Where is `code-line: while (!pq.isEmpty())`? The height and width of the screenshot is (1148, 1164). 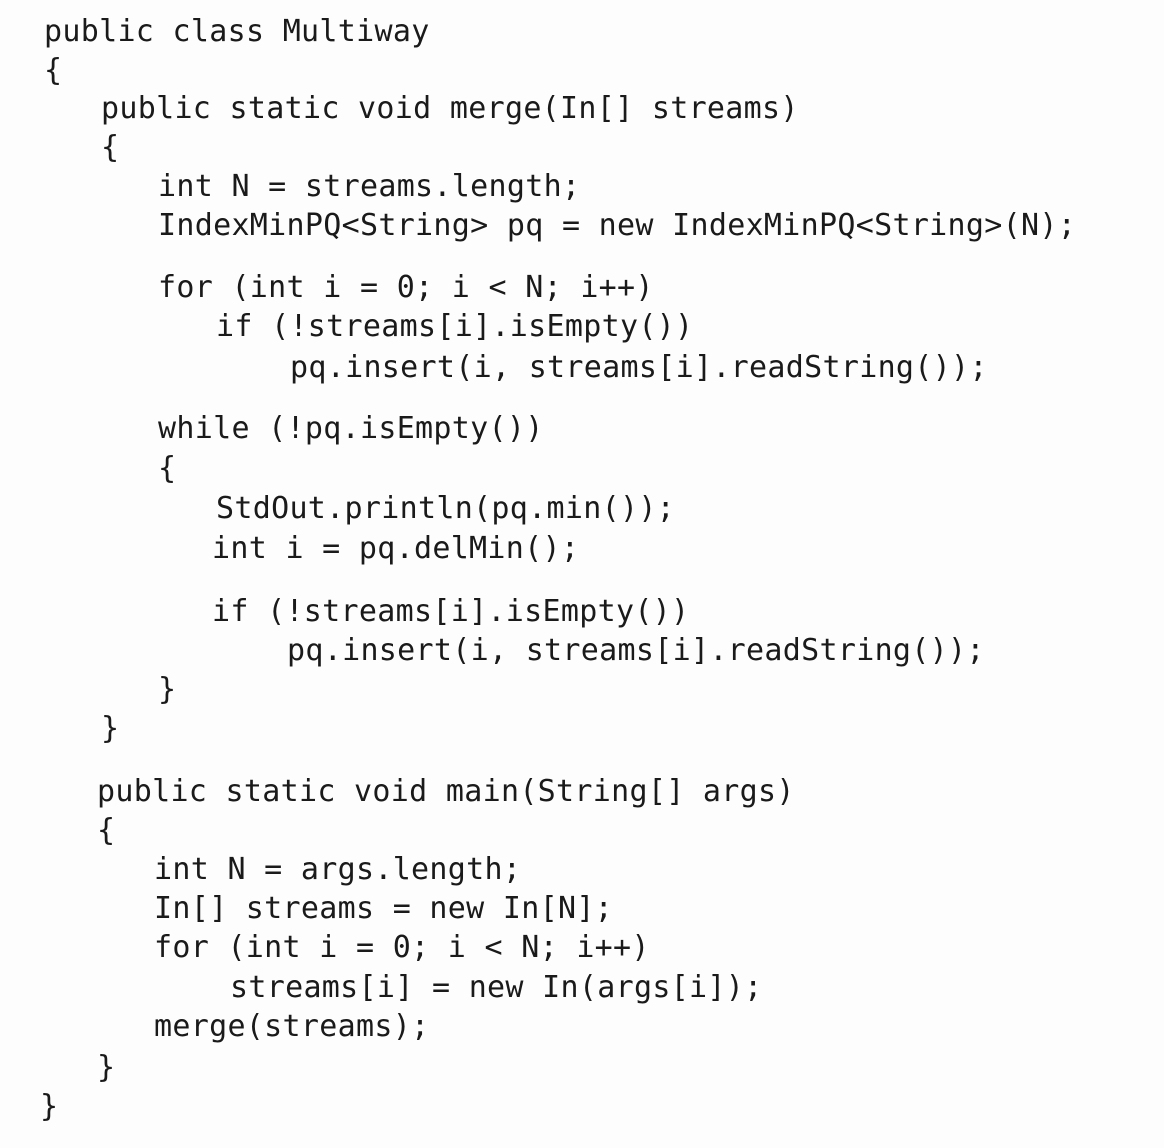
code-line: while (!pq.isEmpty()) is located at coordinates (351, 428).